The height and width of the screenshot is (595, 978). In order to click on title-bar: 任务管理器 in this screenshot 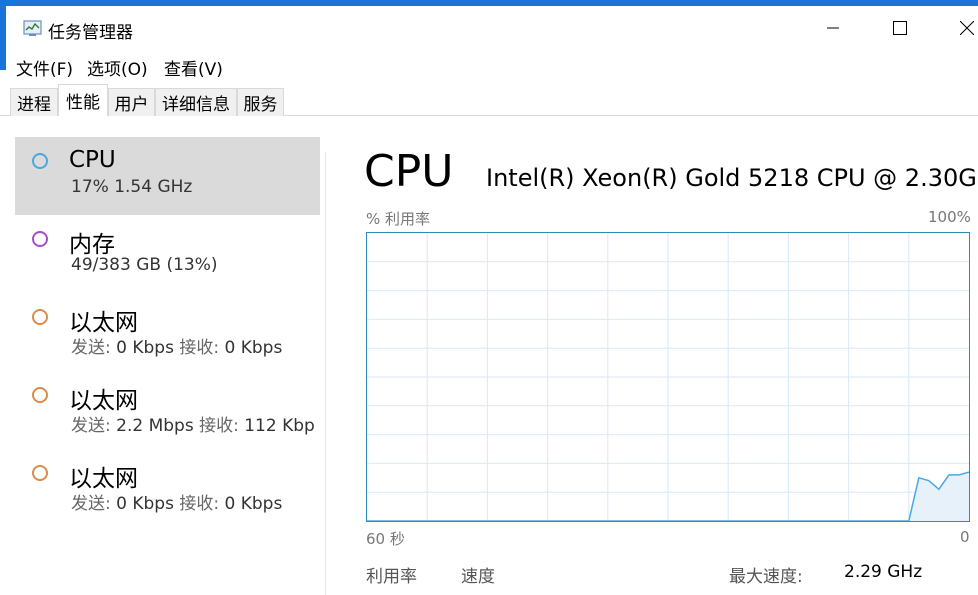, I will do `click(492, 28)`.